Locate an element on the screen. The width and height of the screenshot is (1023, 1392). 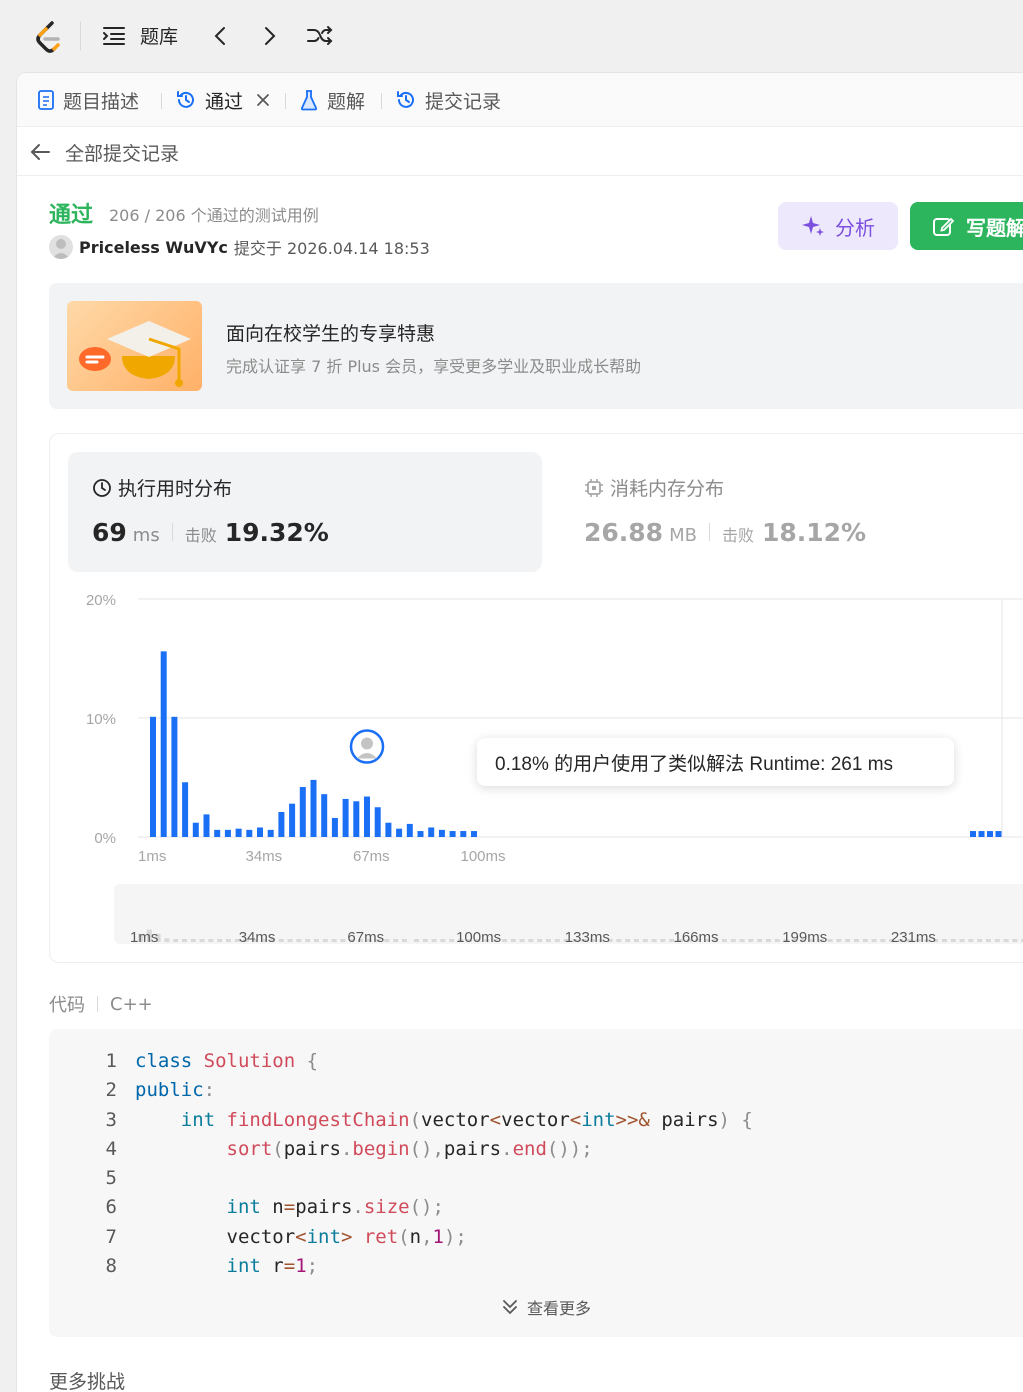
write-solution-button: 写题解 is located at coordinates (966, 226).